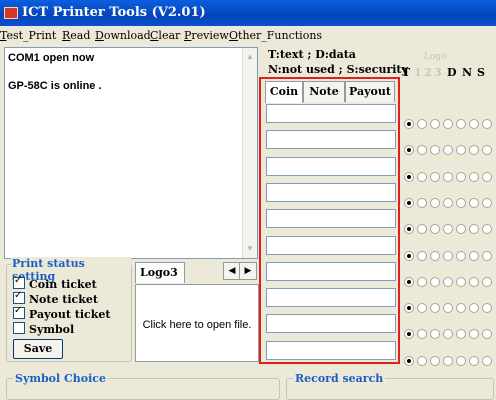 This screenshot has width=496, height=400. What do you see at coordinates (452, 72) in the screenshot?
I see `mode-d: D` at bounding box center [452, 72].